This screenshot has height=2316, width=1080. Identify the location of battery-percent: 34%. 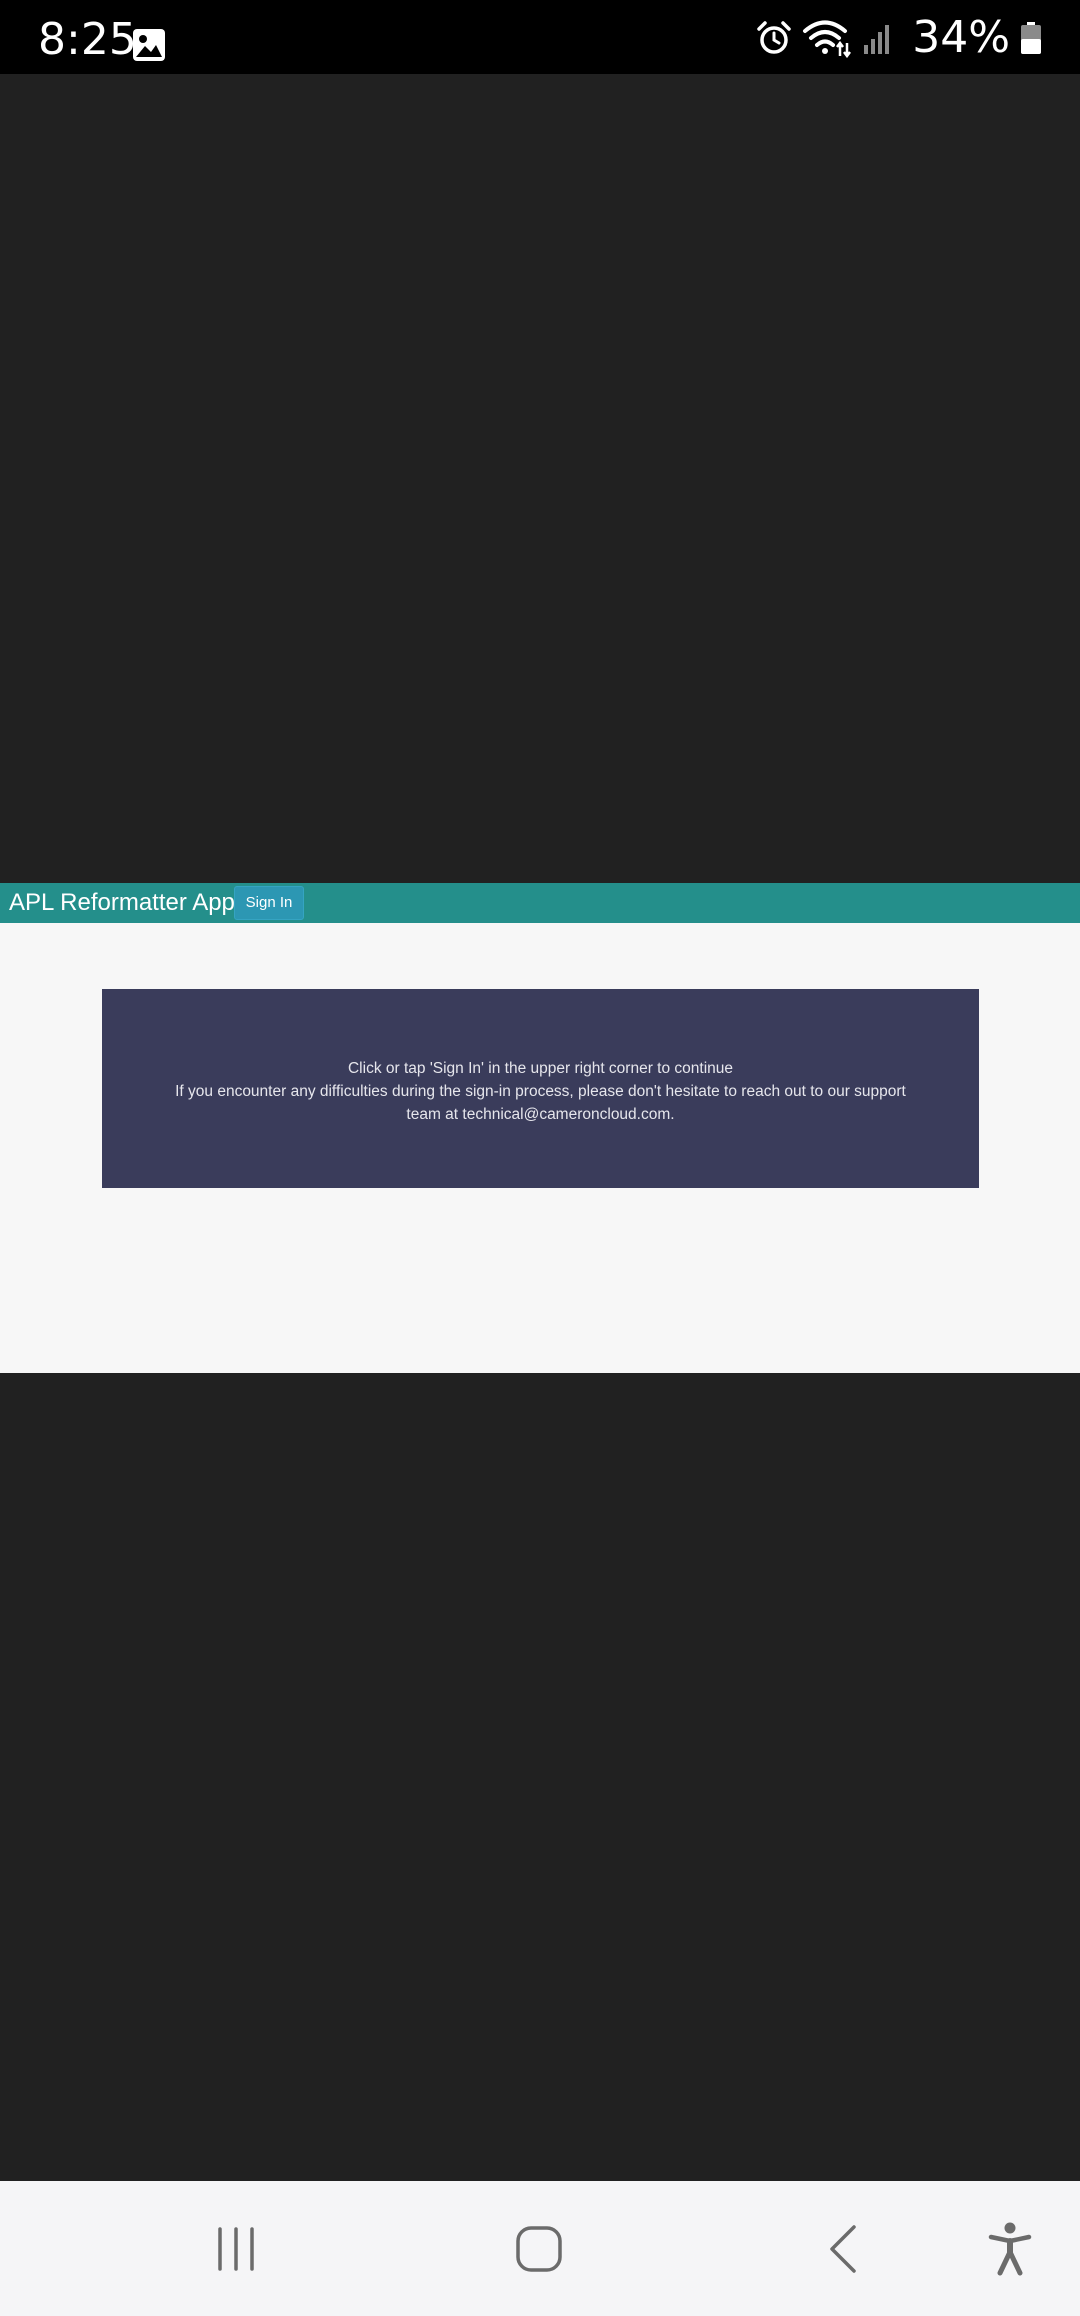
(961, 37).